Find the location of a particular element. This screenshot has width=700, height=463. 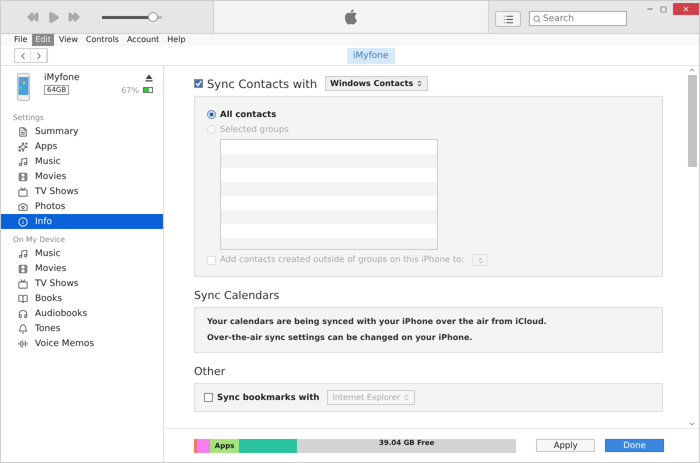

rewind-icon is located at coordinates (33, 17).